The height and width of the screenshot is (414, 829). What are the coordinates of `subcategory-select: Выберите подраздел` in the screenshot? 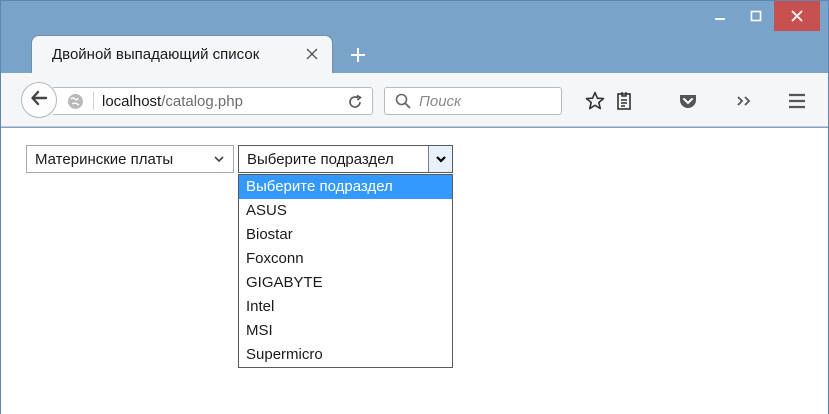 It's located at (345, 159).